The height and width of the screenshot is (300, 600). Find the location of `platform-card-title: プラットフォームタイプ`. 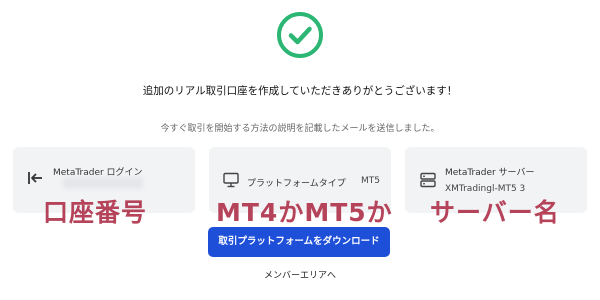

platform-card-title: プラットフォームタイプ is located at coordinates (296, 184).